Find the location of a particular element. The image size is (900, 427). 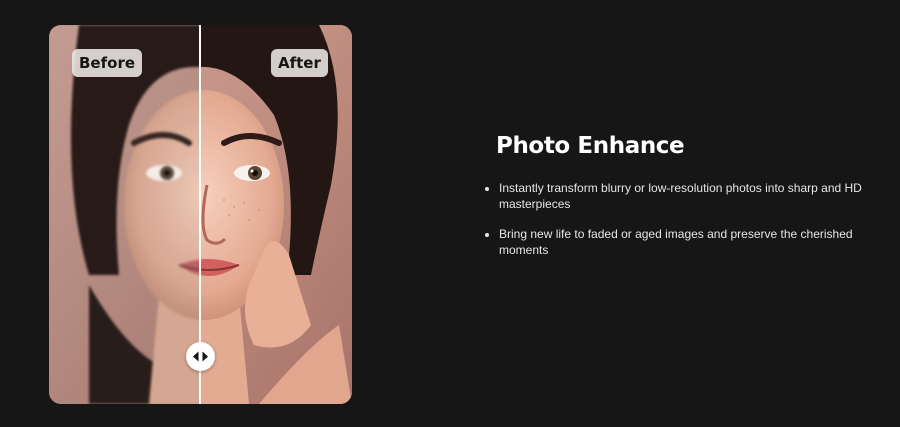

after-image is located at coordinates (276, 214).